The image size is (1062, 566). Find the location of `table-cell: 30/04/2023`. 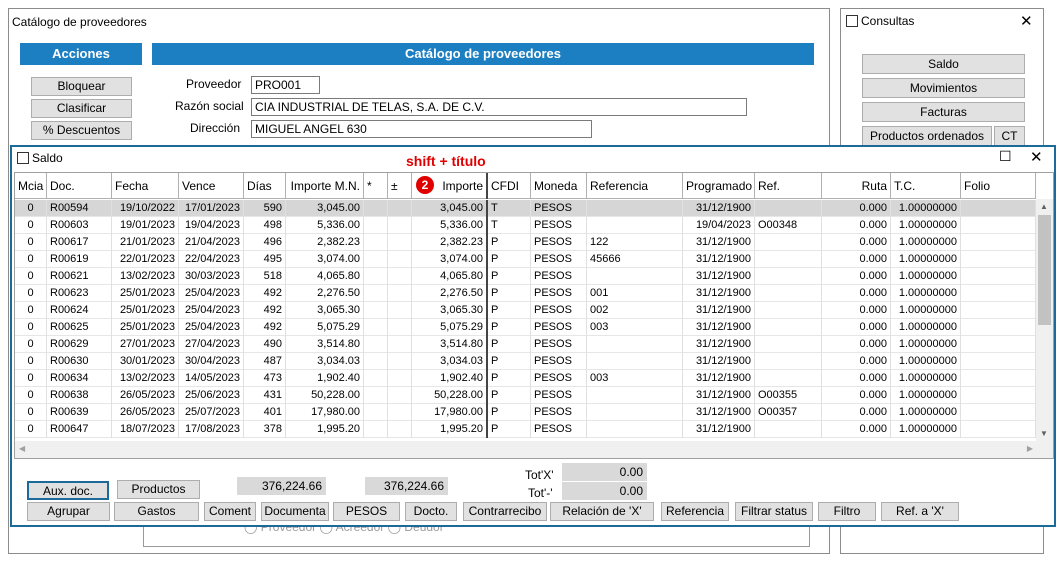

table-cell: 30/04/2023 is located at coordinates (211, 361).